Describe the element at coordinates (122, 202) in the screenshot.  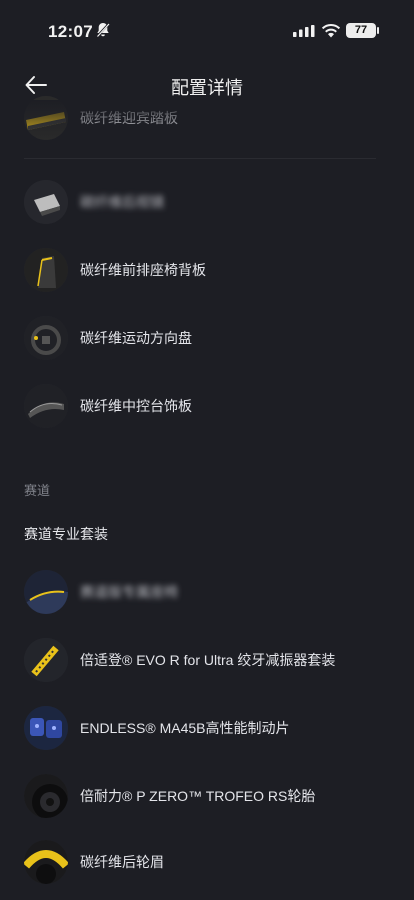
I see `list-item-label: 碳纤维后视镜` at that location.